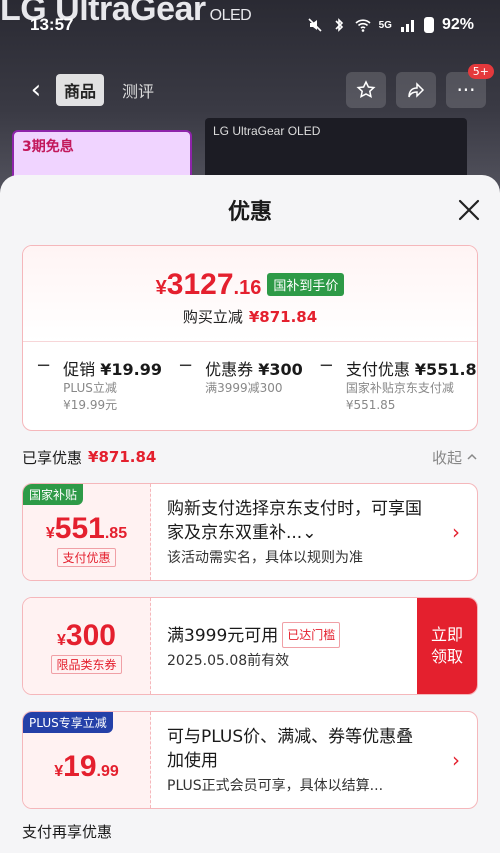 This screenshot has width=500, height=853. I want to click on card-description: 可与PLUS价、满减、券等优惠叠加使用, so click(290, 749).